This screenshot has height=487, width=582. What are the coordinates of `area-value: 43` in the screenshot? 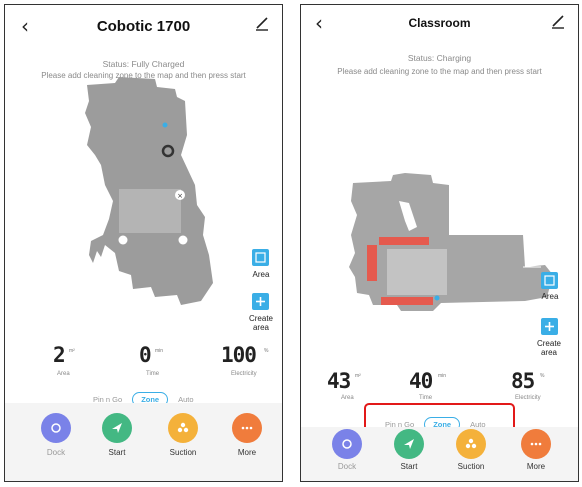 It's located at (339, 381).